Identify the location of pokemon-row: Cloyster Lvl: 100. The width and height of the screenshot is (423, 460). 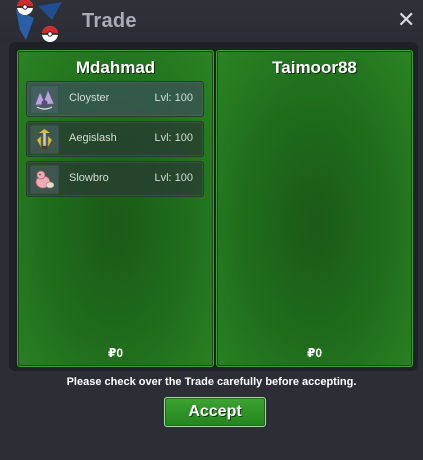
(115, 99).